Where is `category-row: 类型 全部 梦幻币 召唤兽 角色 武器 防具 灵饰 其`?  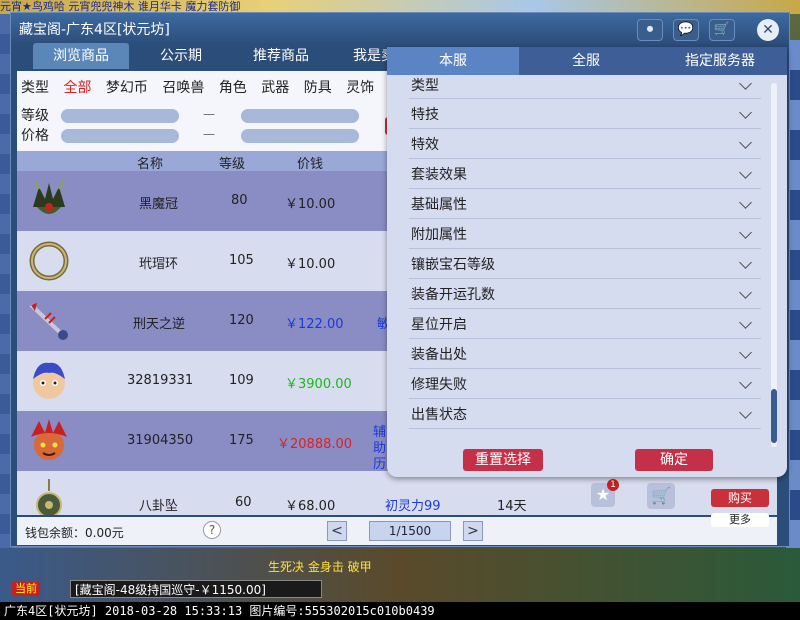
category-row: 类型 全部 梦幻币 召唤兽 角色 武器 防具 灵饰 其 is located at coordinates (217, 87).